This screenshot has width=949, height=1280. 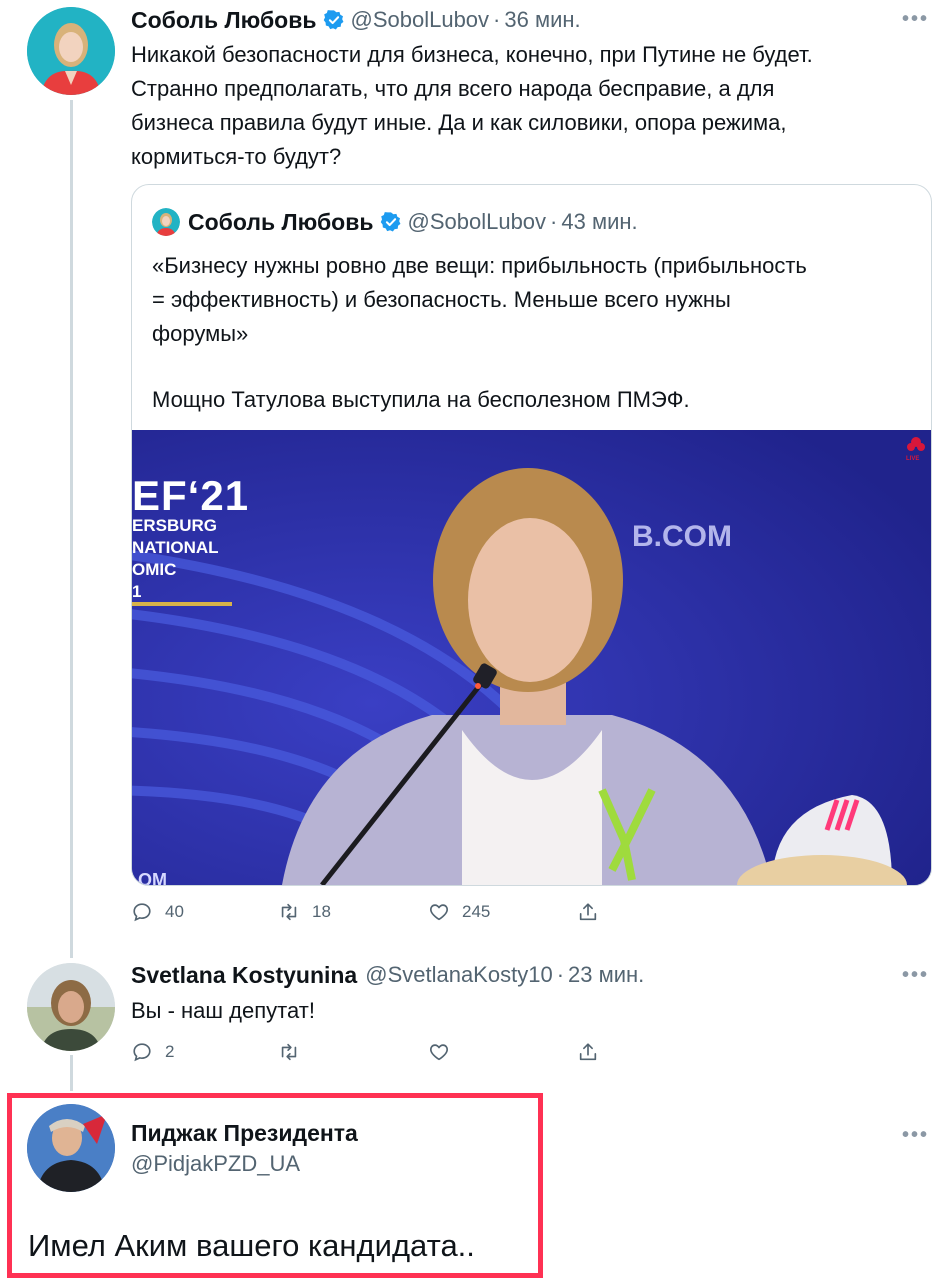 What do you see at coordinates (682, 536) in the screenshot?
I see `video-overlay-site: B.COM` at bounding box center [682, 536].